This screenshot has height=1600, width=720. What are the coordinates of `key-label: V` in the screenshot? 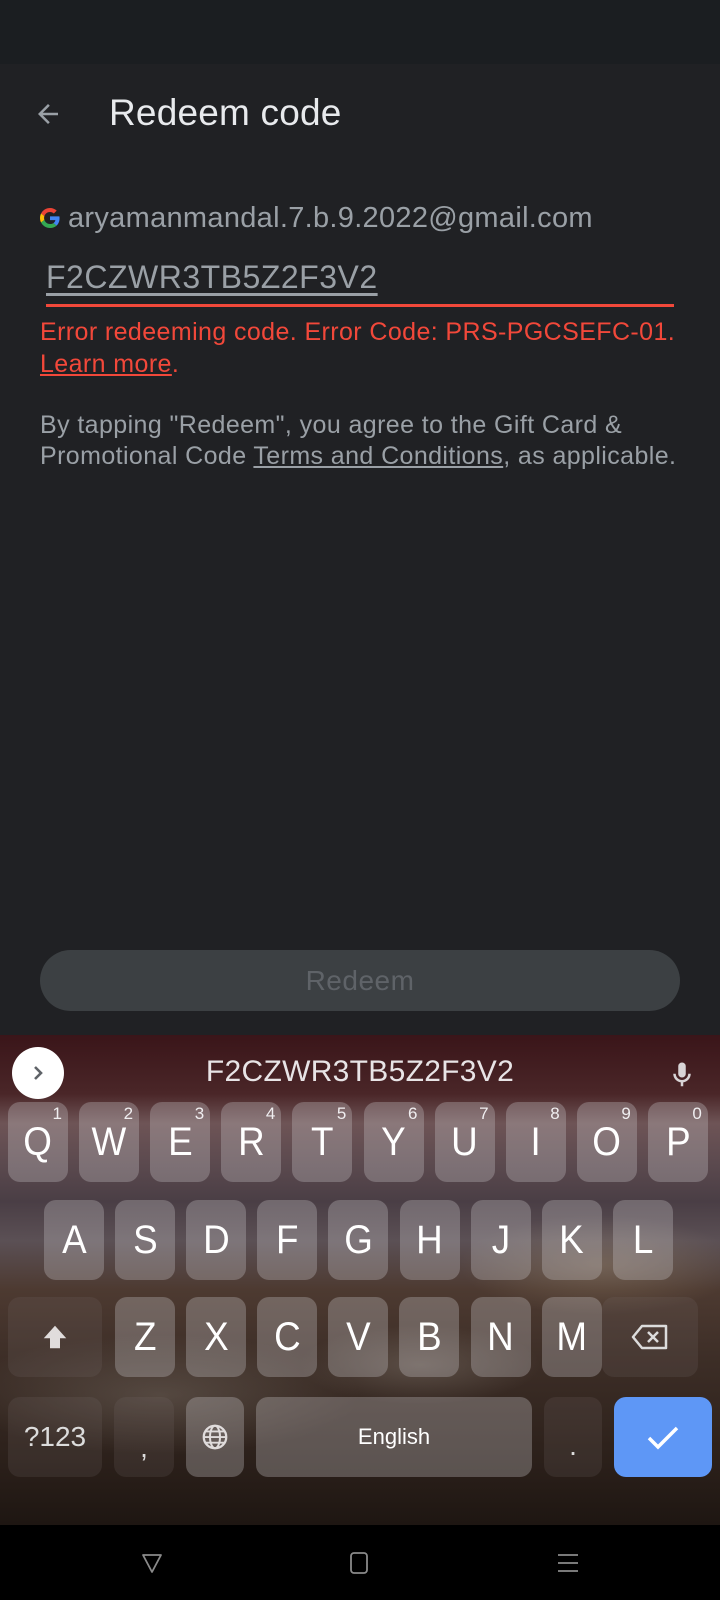 It's located at (358, 1336).